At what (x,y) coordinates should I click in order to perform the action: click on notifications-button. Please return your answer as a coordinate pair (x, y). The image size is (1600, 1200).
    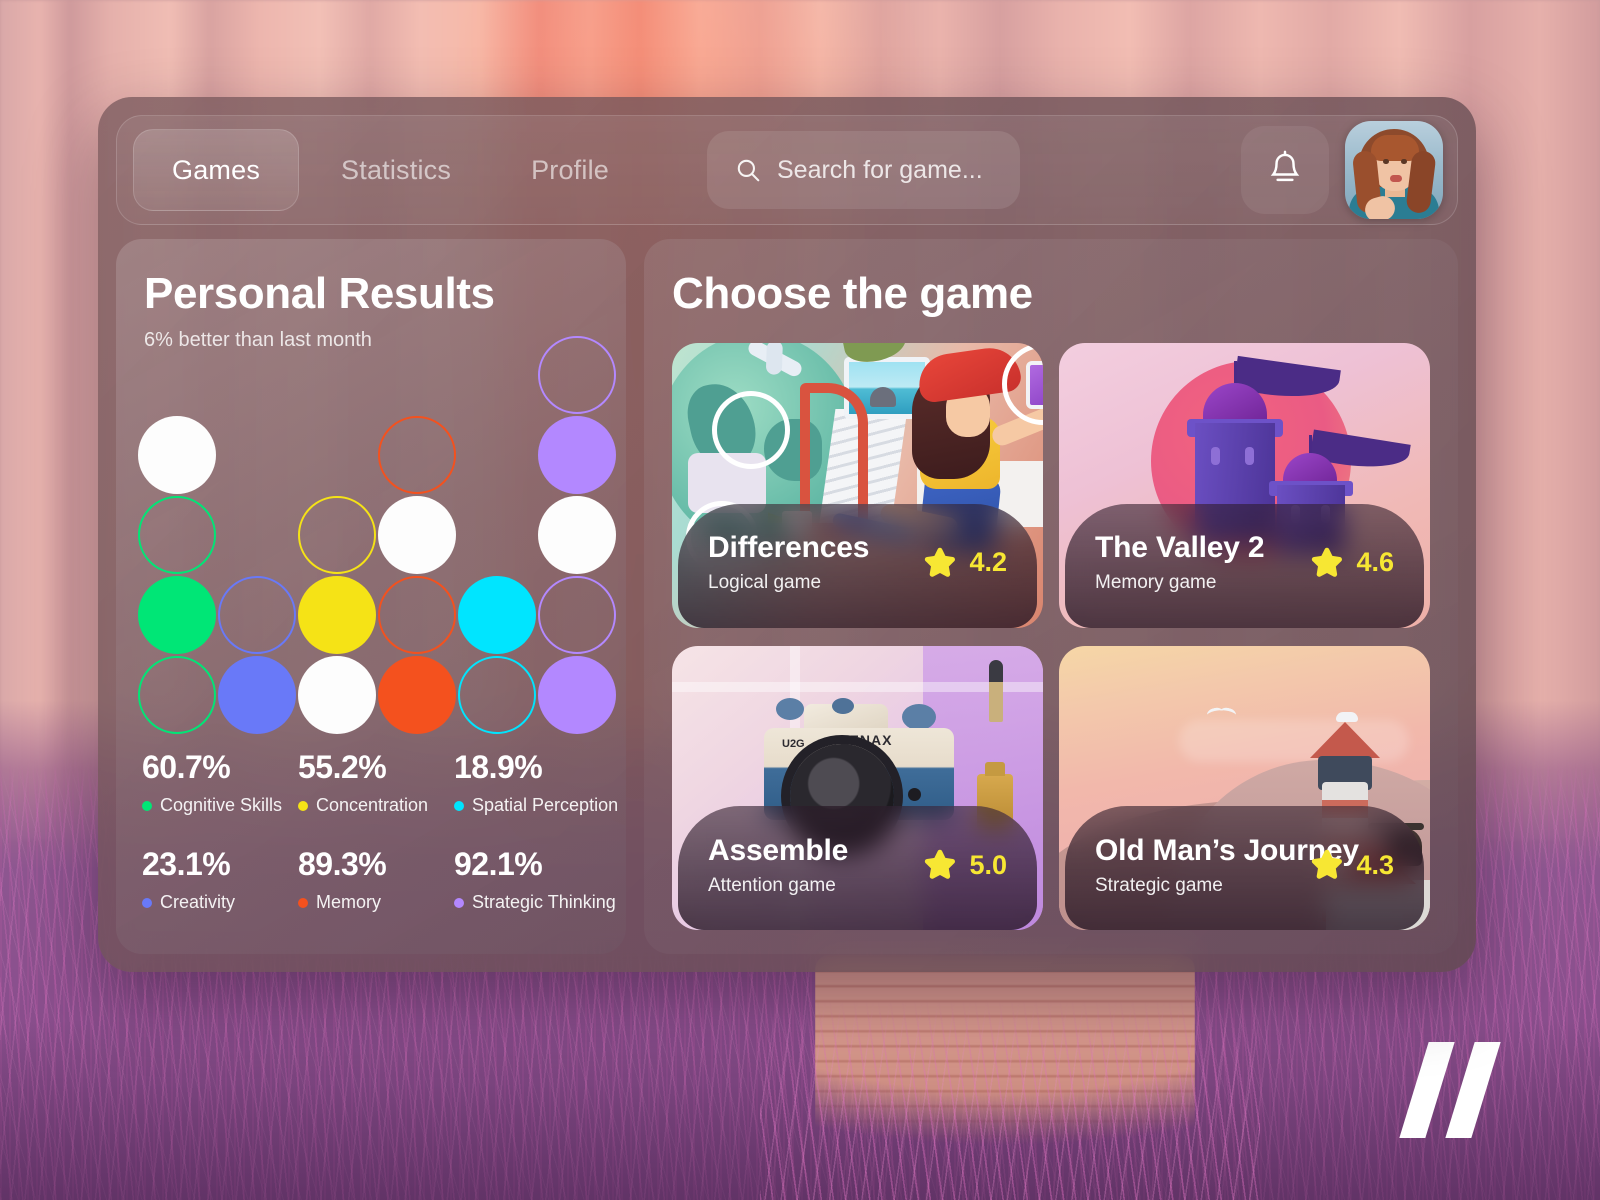
    Looking at the image, I should click on (1285, 170).